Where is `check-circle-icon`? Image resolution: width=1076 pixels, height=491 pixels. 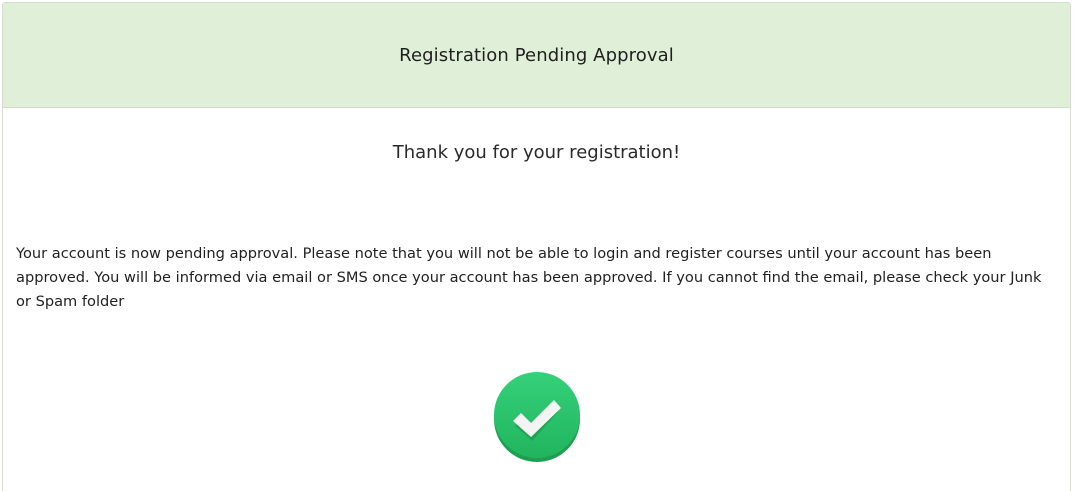 check-circle-icon is located at coordinates (537, 417).